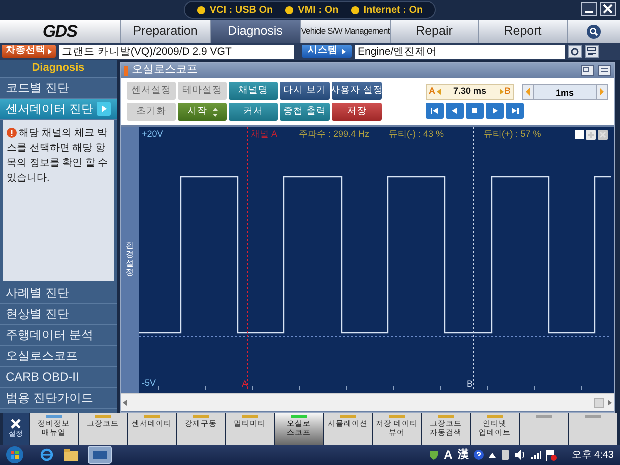 This screenshot has width=620, height=465. Describe the element at coordinates (264, 134) in the screenshot. I see `channel-label: 채널 A` at that location.